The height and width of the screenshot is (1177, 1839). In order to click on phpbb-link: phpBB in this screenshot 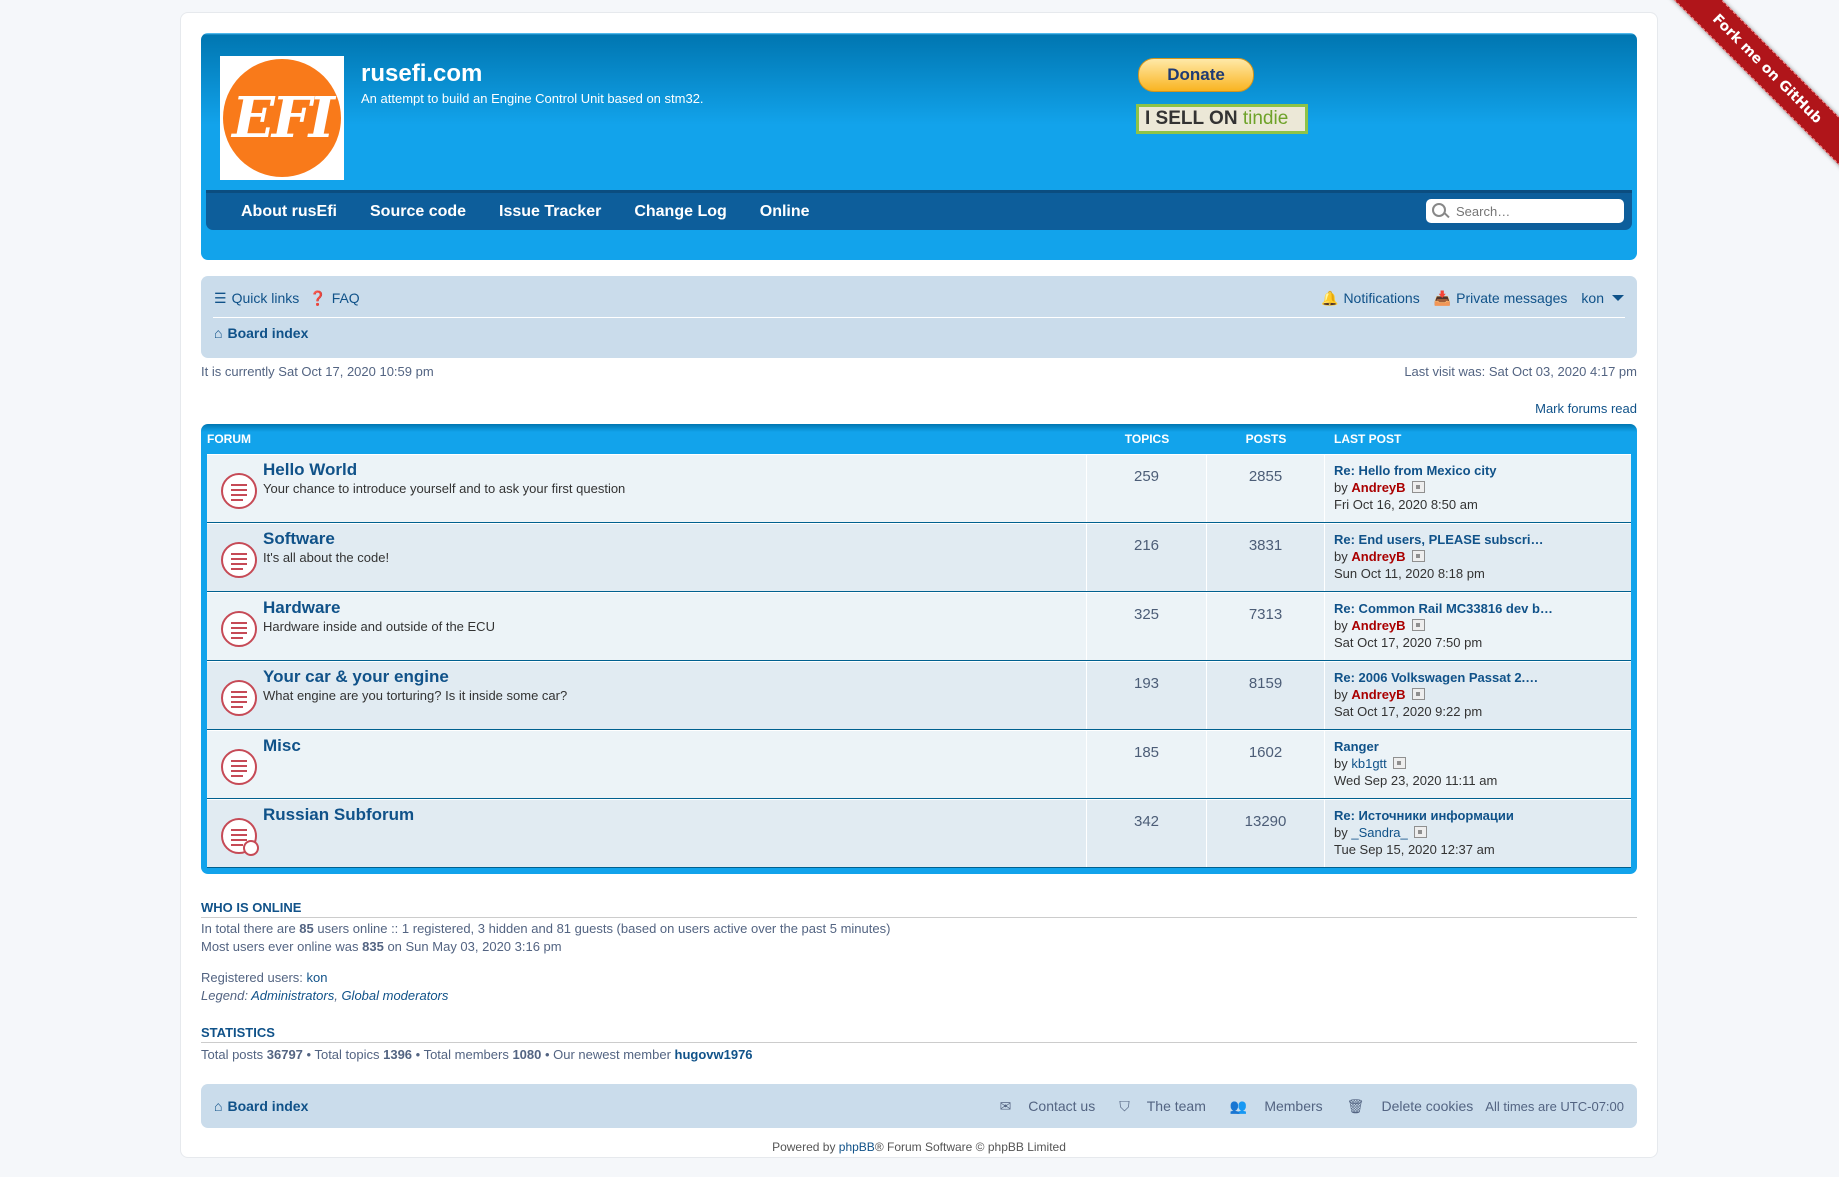, I will do `click(857, 1147)`.